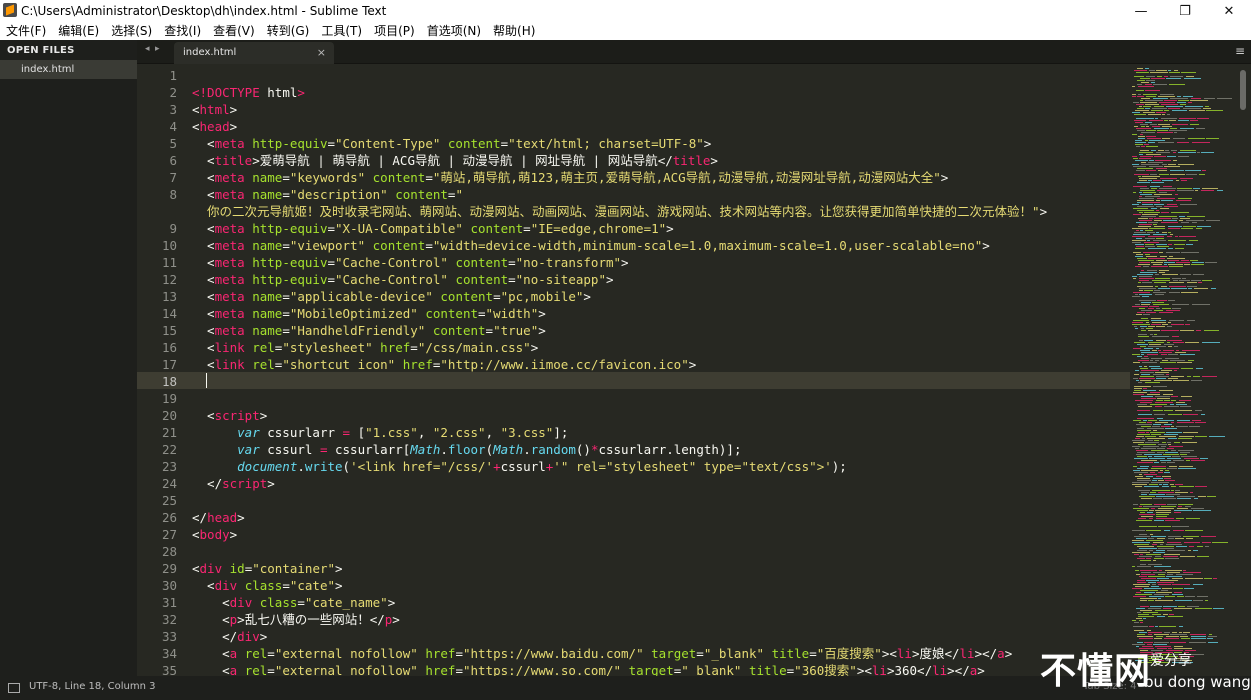 The height and width of the screenshot is (700, 1251). What do you see at coordinates (169, 415) in the screenshot?
I see `line-number: 20` at bounding box center [169, 415].